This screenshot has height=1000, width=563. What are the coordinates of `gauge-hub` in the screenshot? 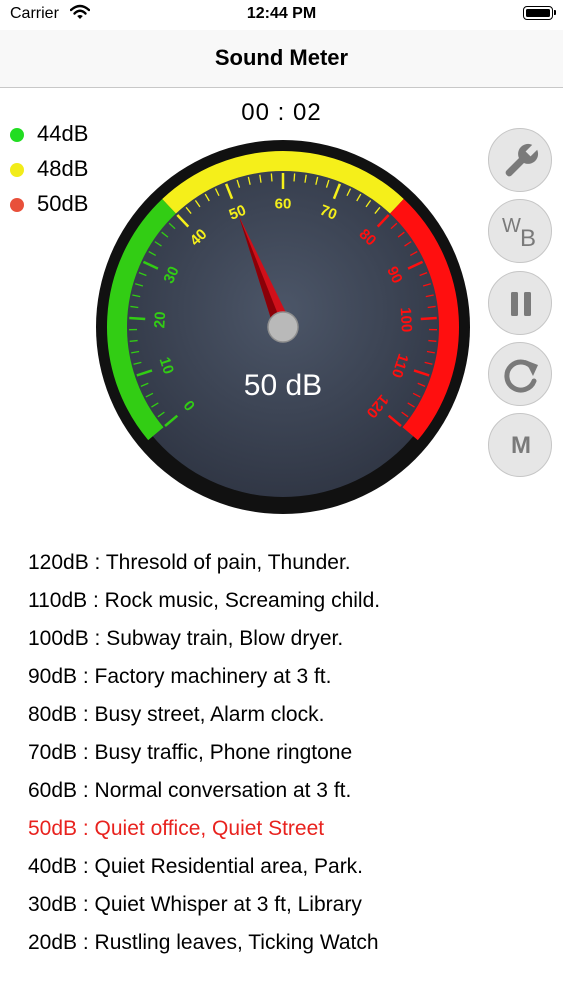 It's located at (283, 327).